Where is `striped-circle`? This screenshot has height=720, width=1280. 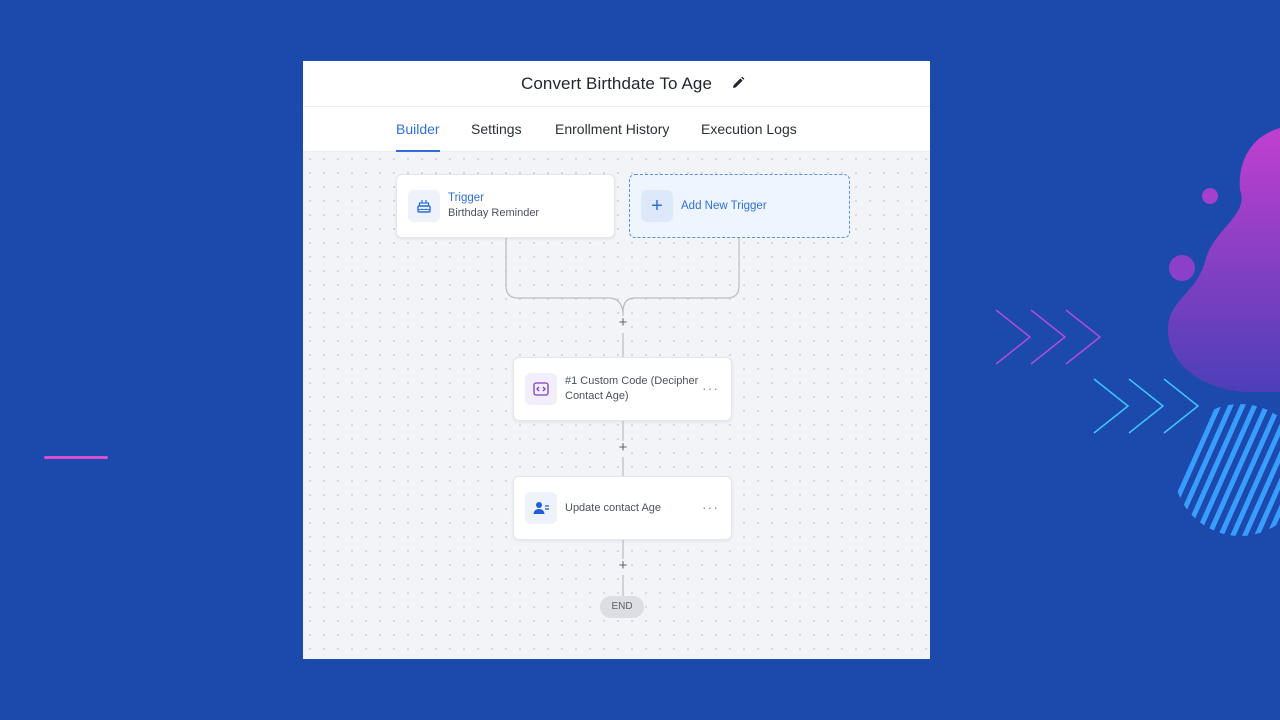 striped-circle is located at coordinates (1227, 470).